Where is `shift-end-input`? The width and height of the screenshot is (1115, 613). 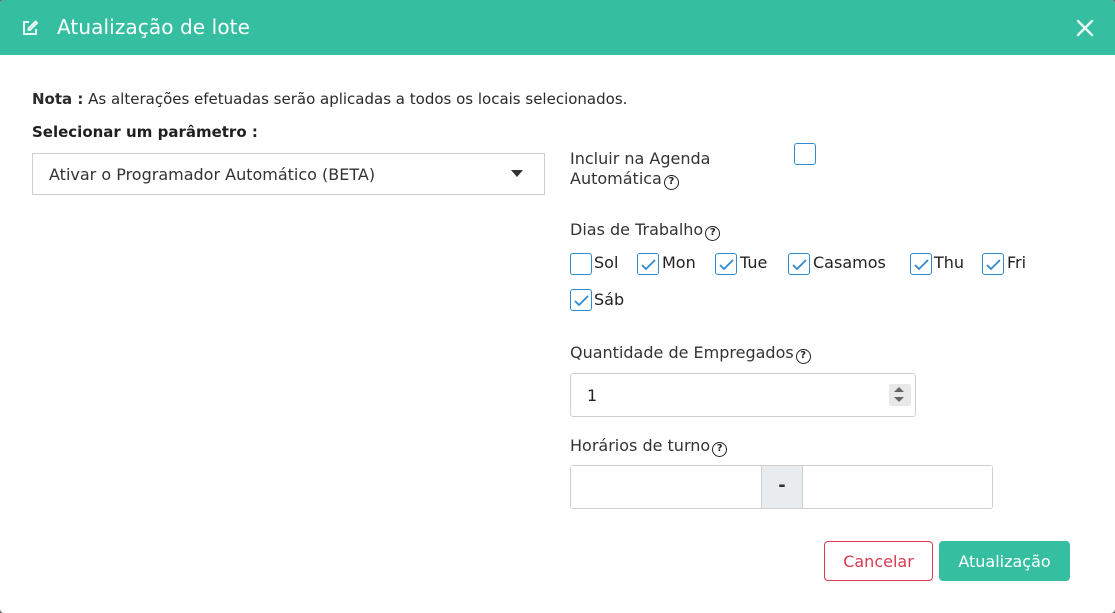 shift-end-input is located at coordinates (897, 487).